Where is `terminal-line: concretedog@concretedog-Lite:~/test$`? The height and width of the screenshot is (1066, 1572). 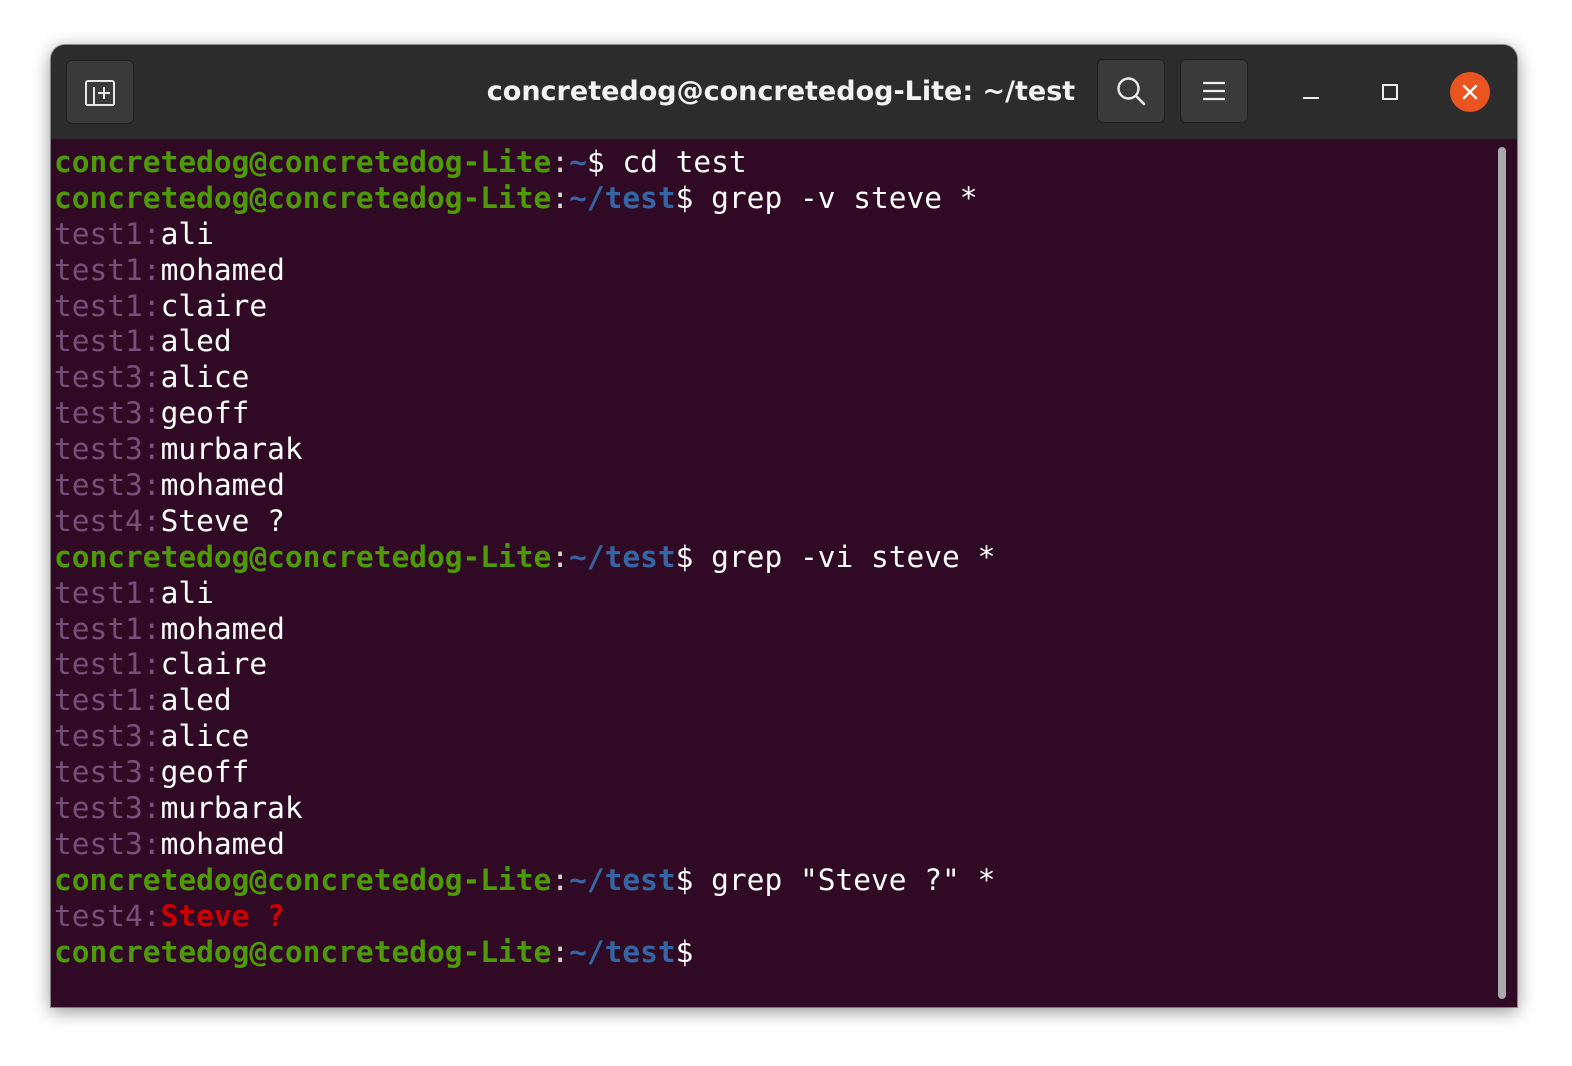 terminal-line: concretedog@concretedog-Lite:~/test$ is located at coordinates (769, 953).